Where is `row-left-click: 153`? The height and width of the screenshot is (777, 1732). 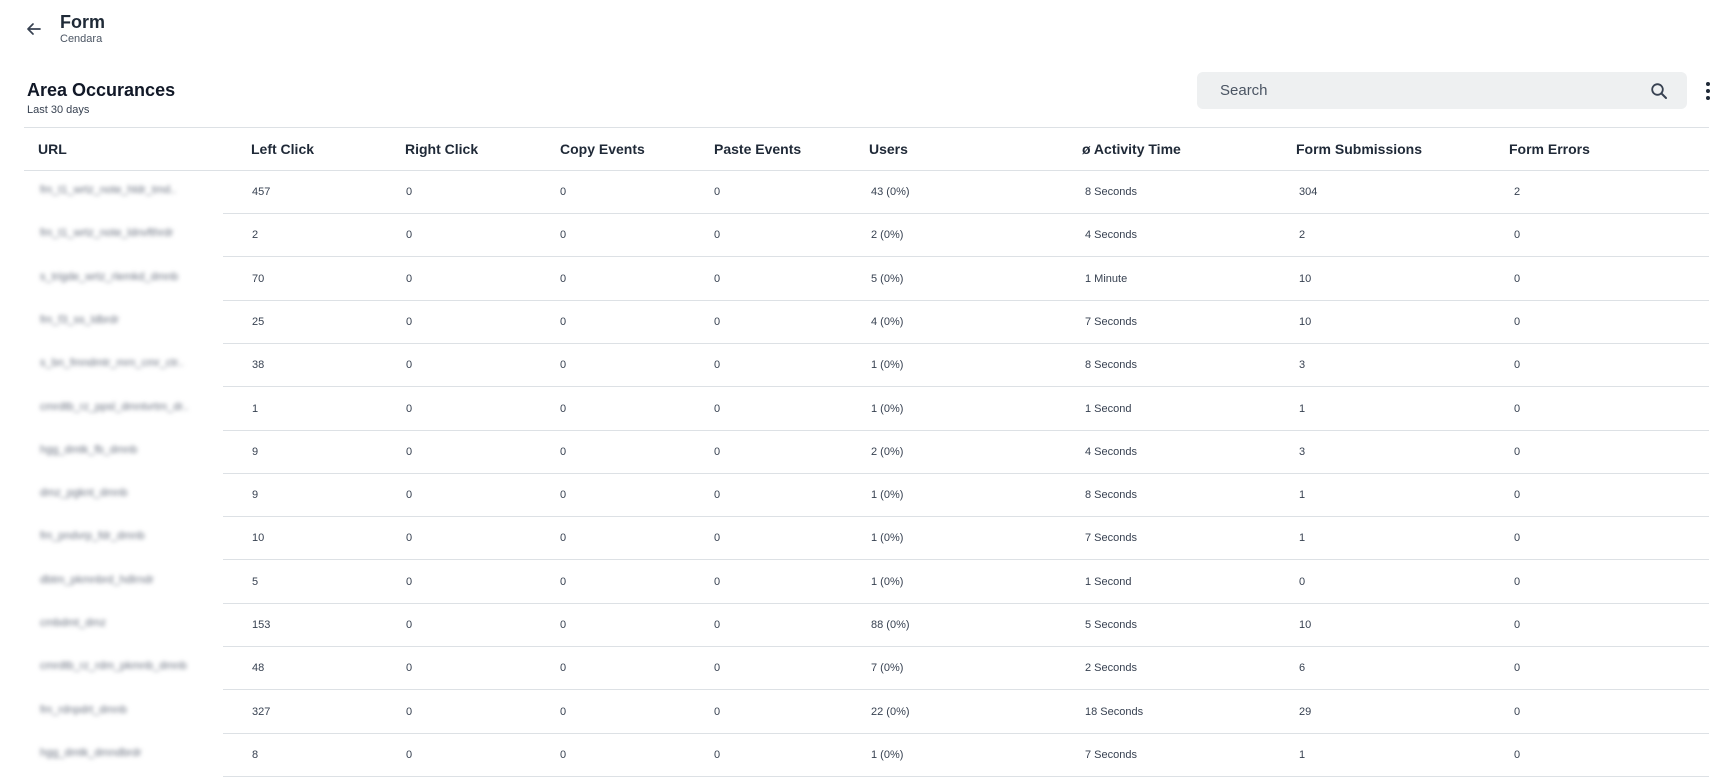
row-left-click: 153 is located at coordinates (261, 625).